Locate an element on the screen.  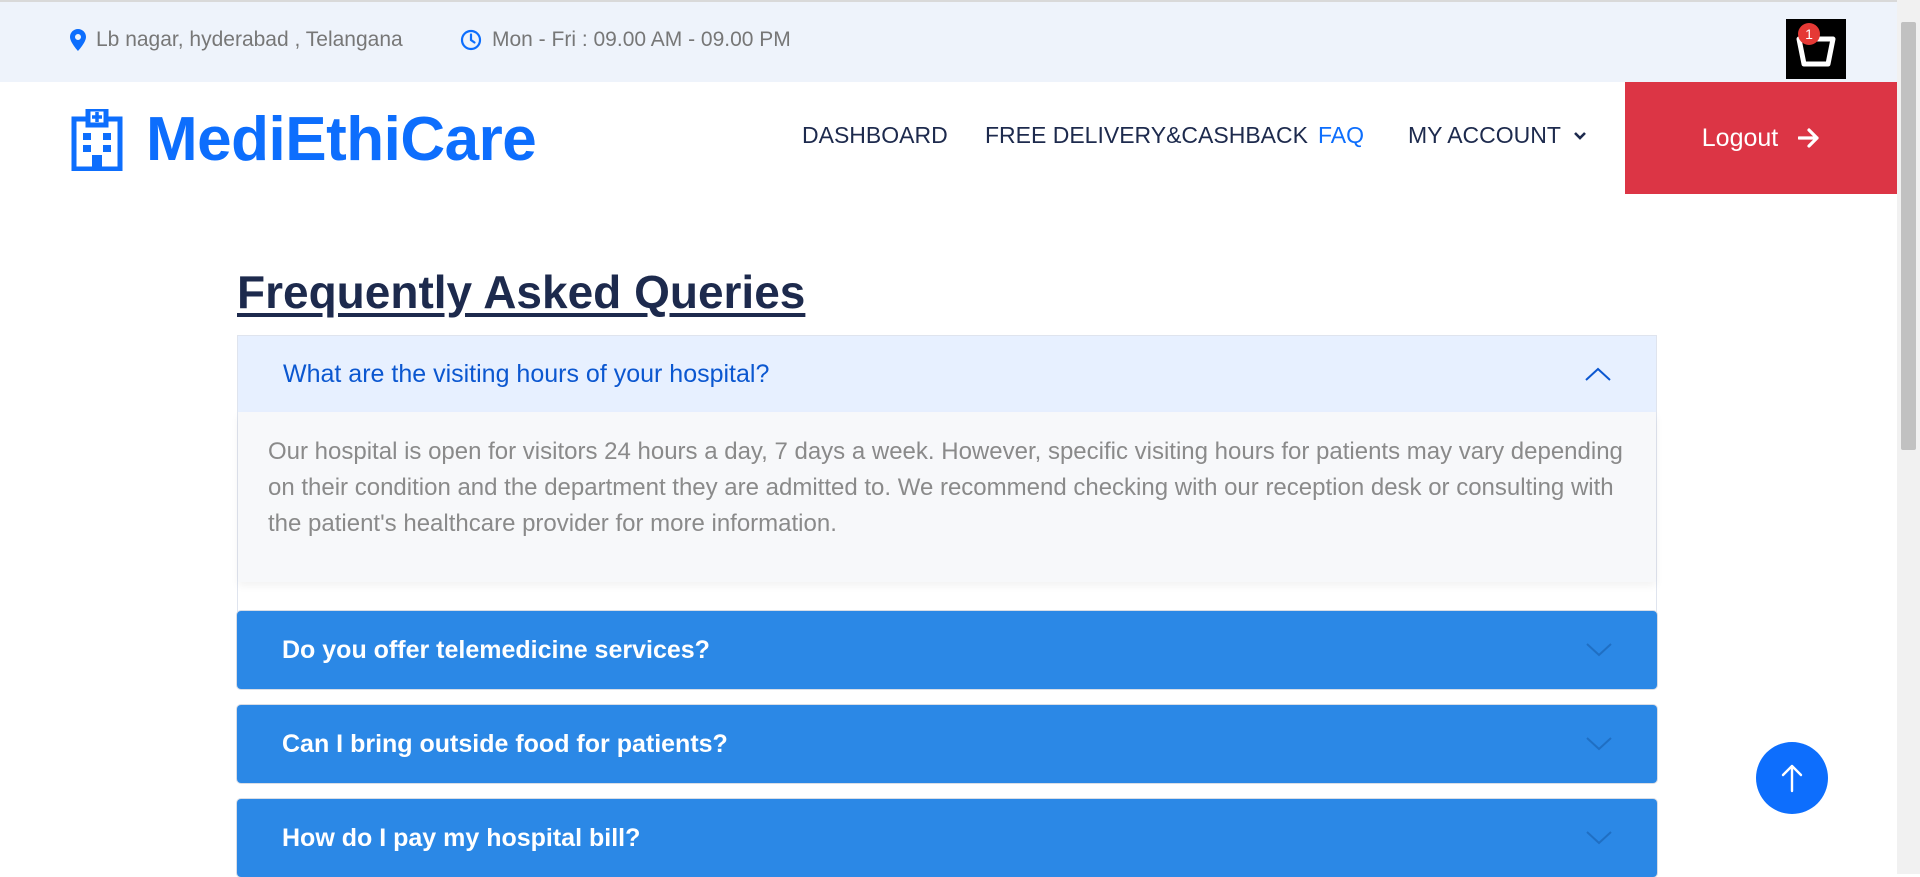
location-text: Lb nagar, hyderabad , Telangana is located at coordinates (249, 39).